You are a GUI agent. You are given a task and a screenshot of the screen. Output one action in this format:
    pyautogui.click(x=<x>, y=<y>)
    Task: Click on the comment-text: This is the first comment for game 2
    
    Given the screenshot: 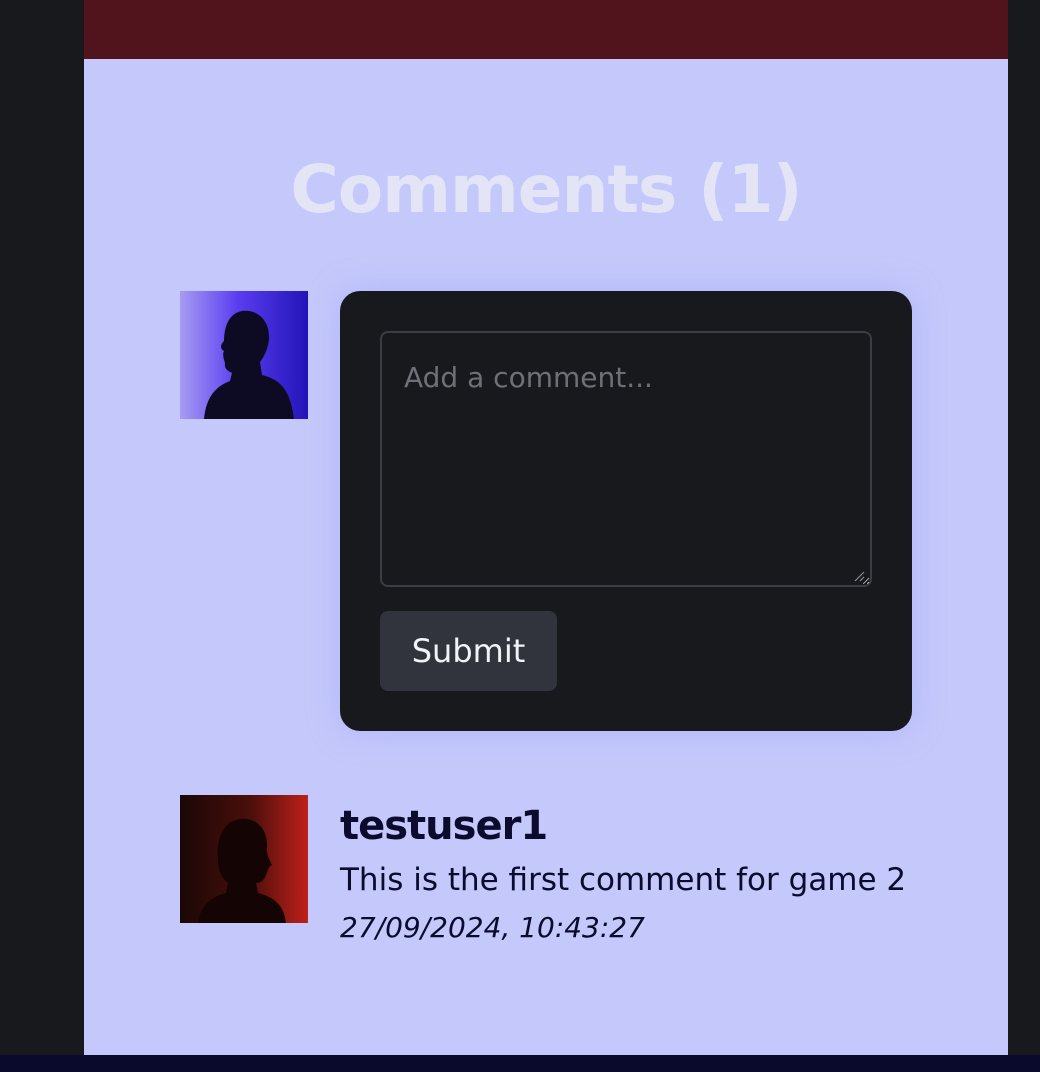 What is the action you would take?
    pyautogui.click(x=623, y=880)
    